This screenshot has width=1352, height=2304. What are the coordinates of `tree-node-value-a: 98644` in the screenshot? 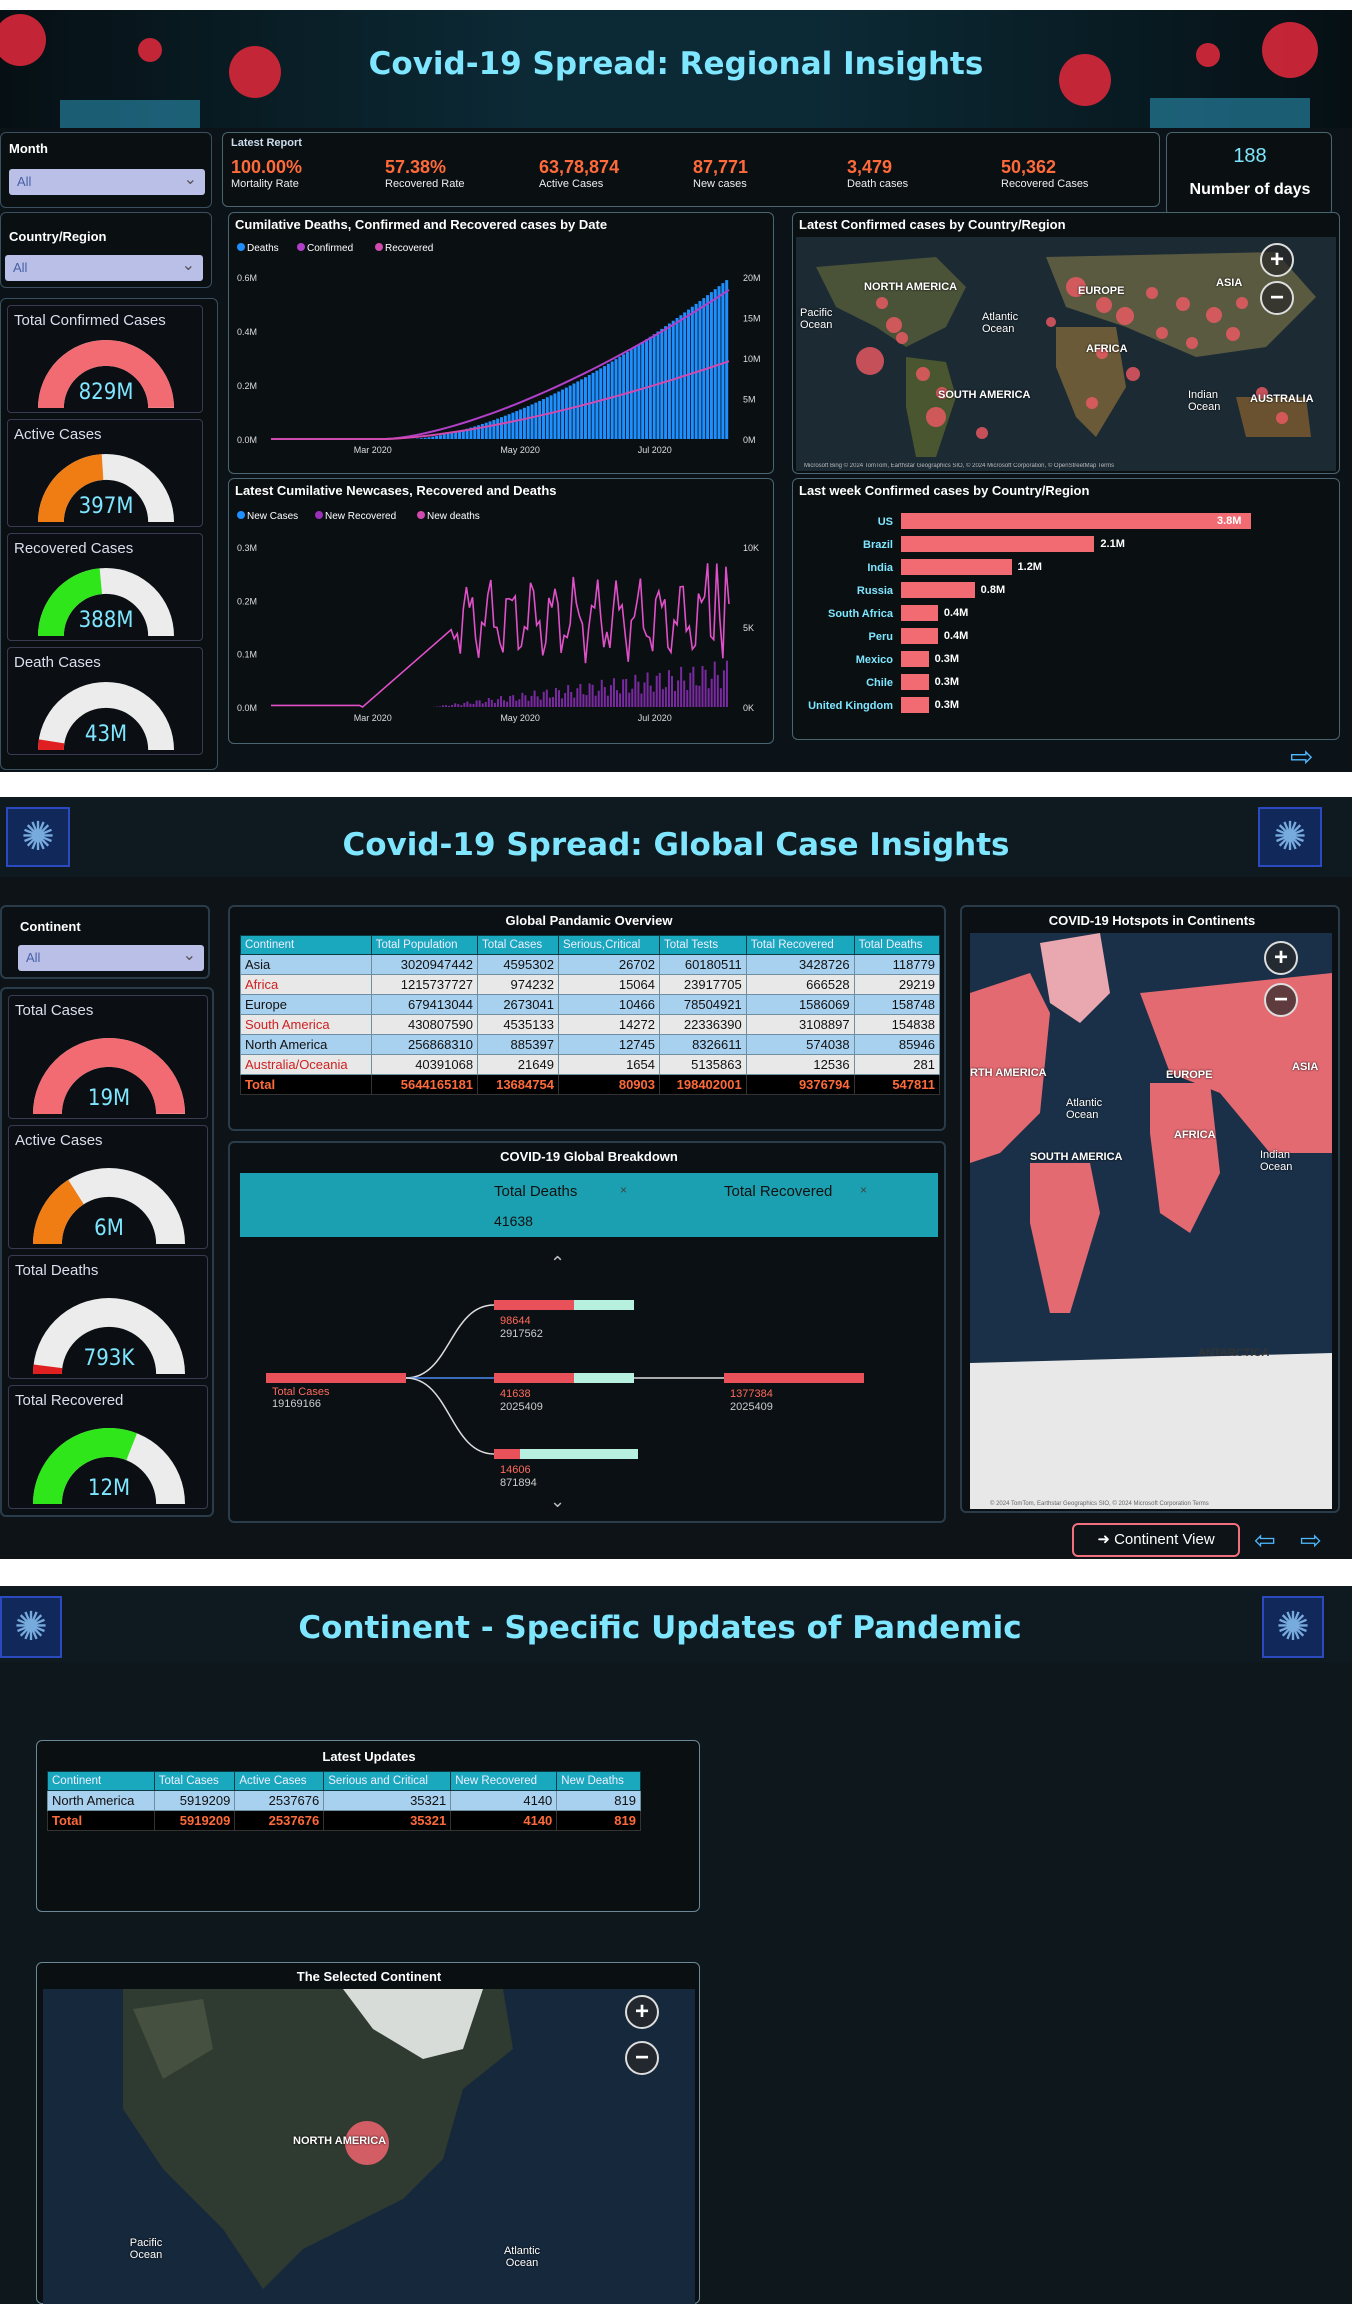 It's located at (515, 1321).